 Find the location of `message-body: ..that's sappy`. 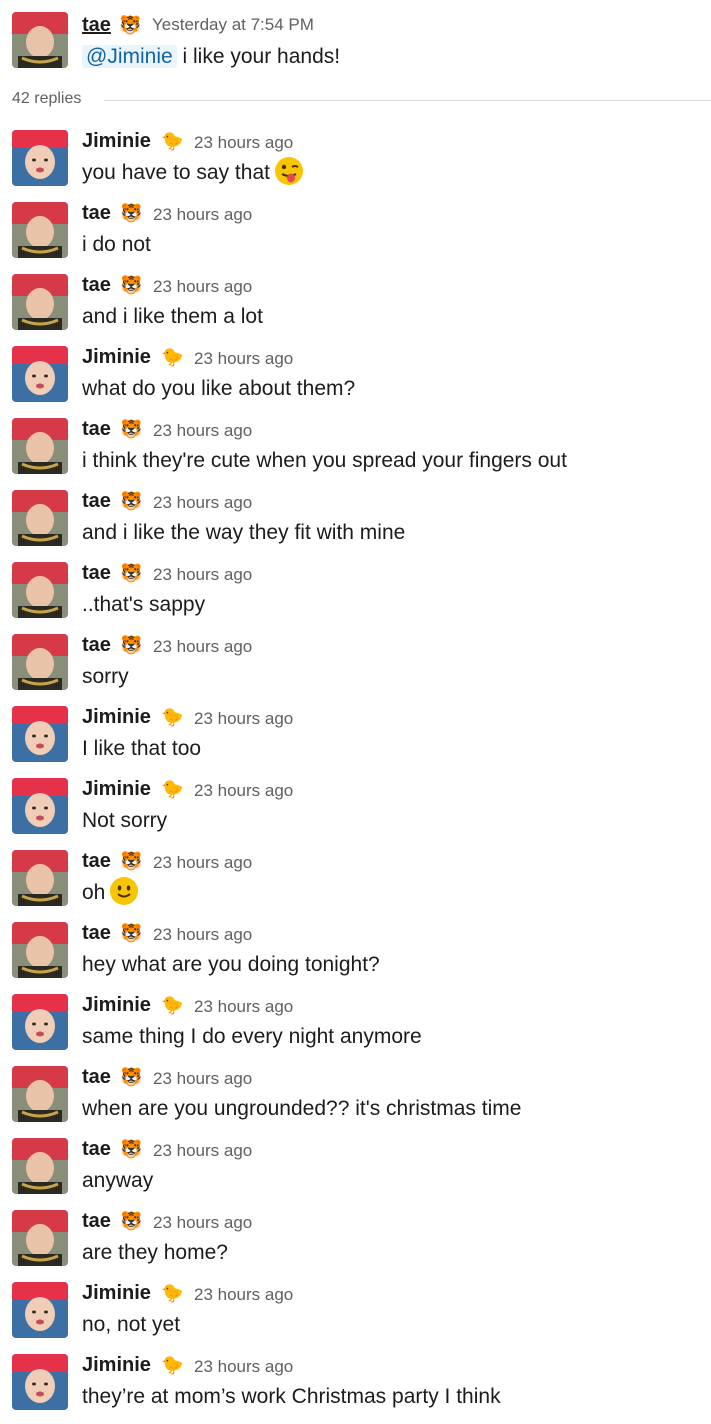

message-body: ..that's sappy is located at coordinates (144, 604).